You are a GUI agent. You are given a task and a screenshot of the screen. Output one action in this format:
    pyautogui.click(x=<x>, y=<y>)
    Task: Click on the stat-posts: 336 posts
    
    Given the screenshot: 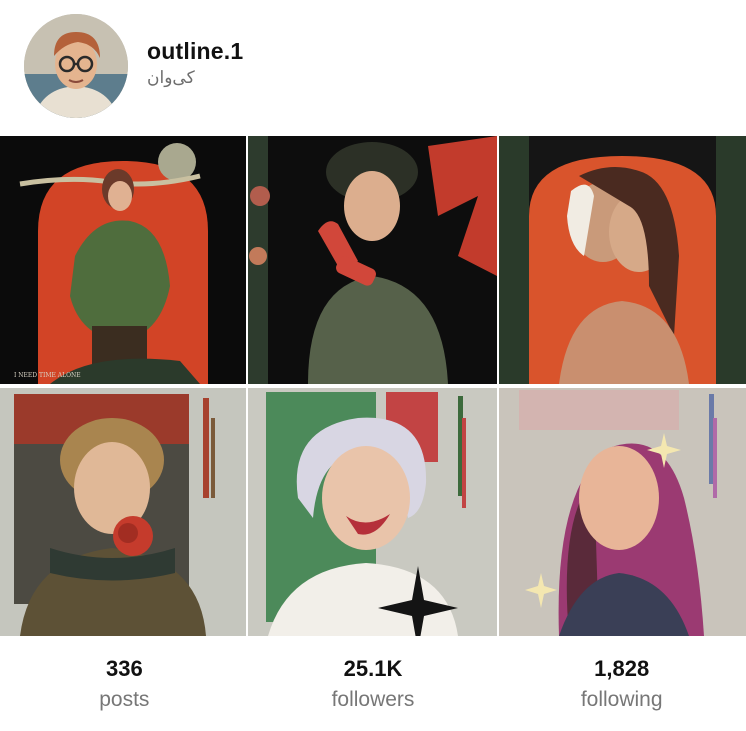 What is the action you would take?
    pyautogui.click(x=124, y=683)
    